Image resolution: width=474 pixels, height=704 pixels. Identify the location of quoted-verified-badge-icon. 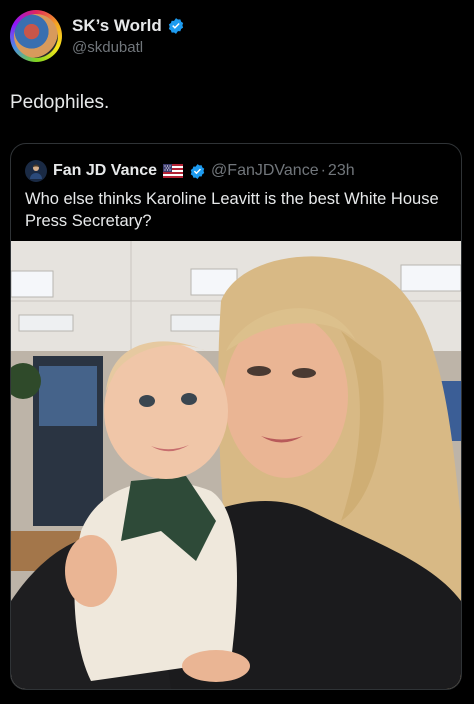
(197, 171).